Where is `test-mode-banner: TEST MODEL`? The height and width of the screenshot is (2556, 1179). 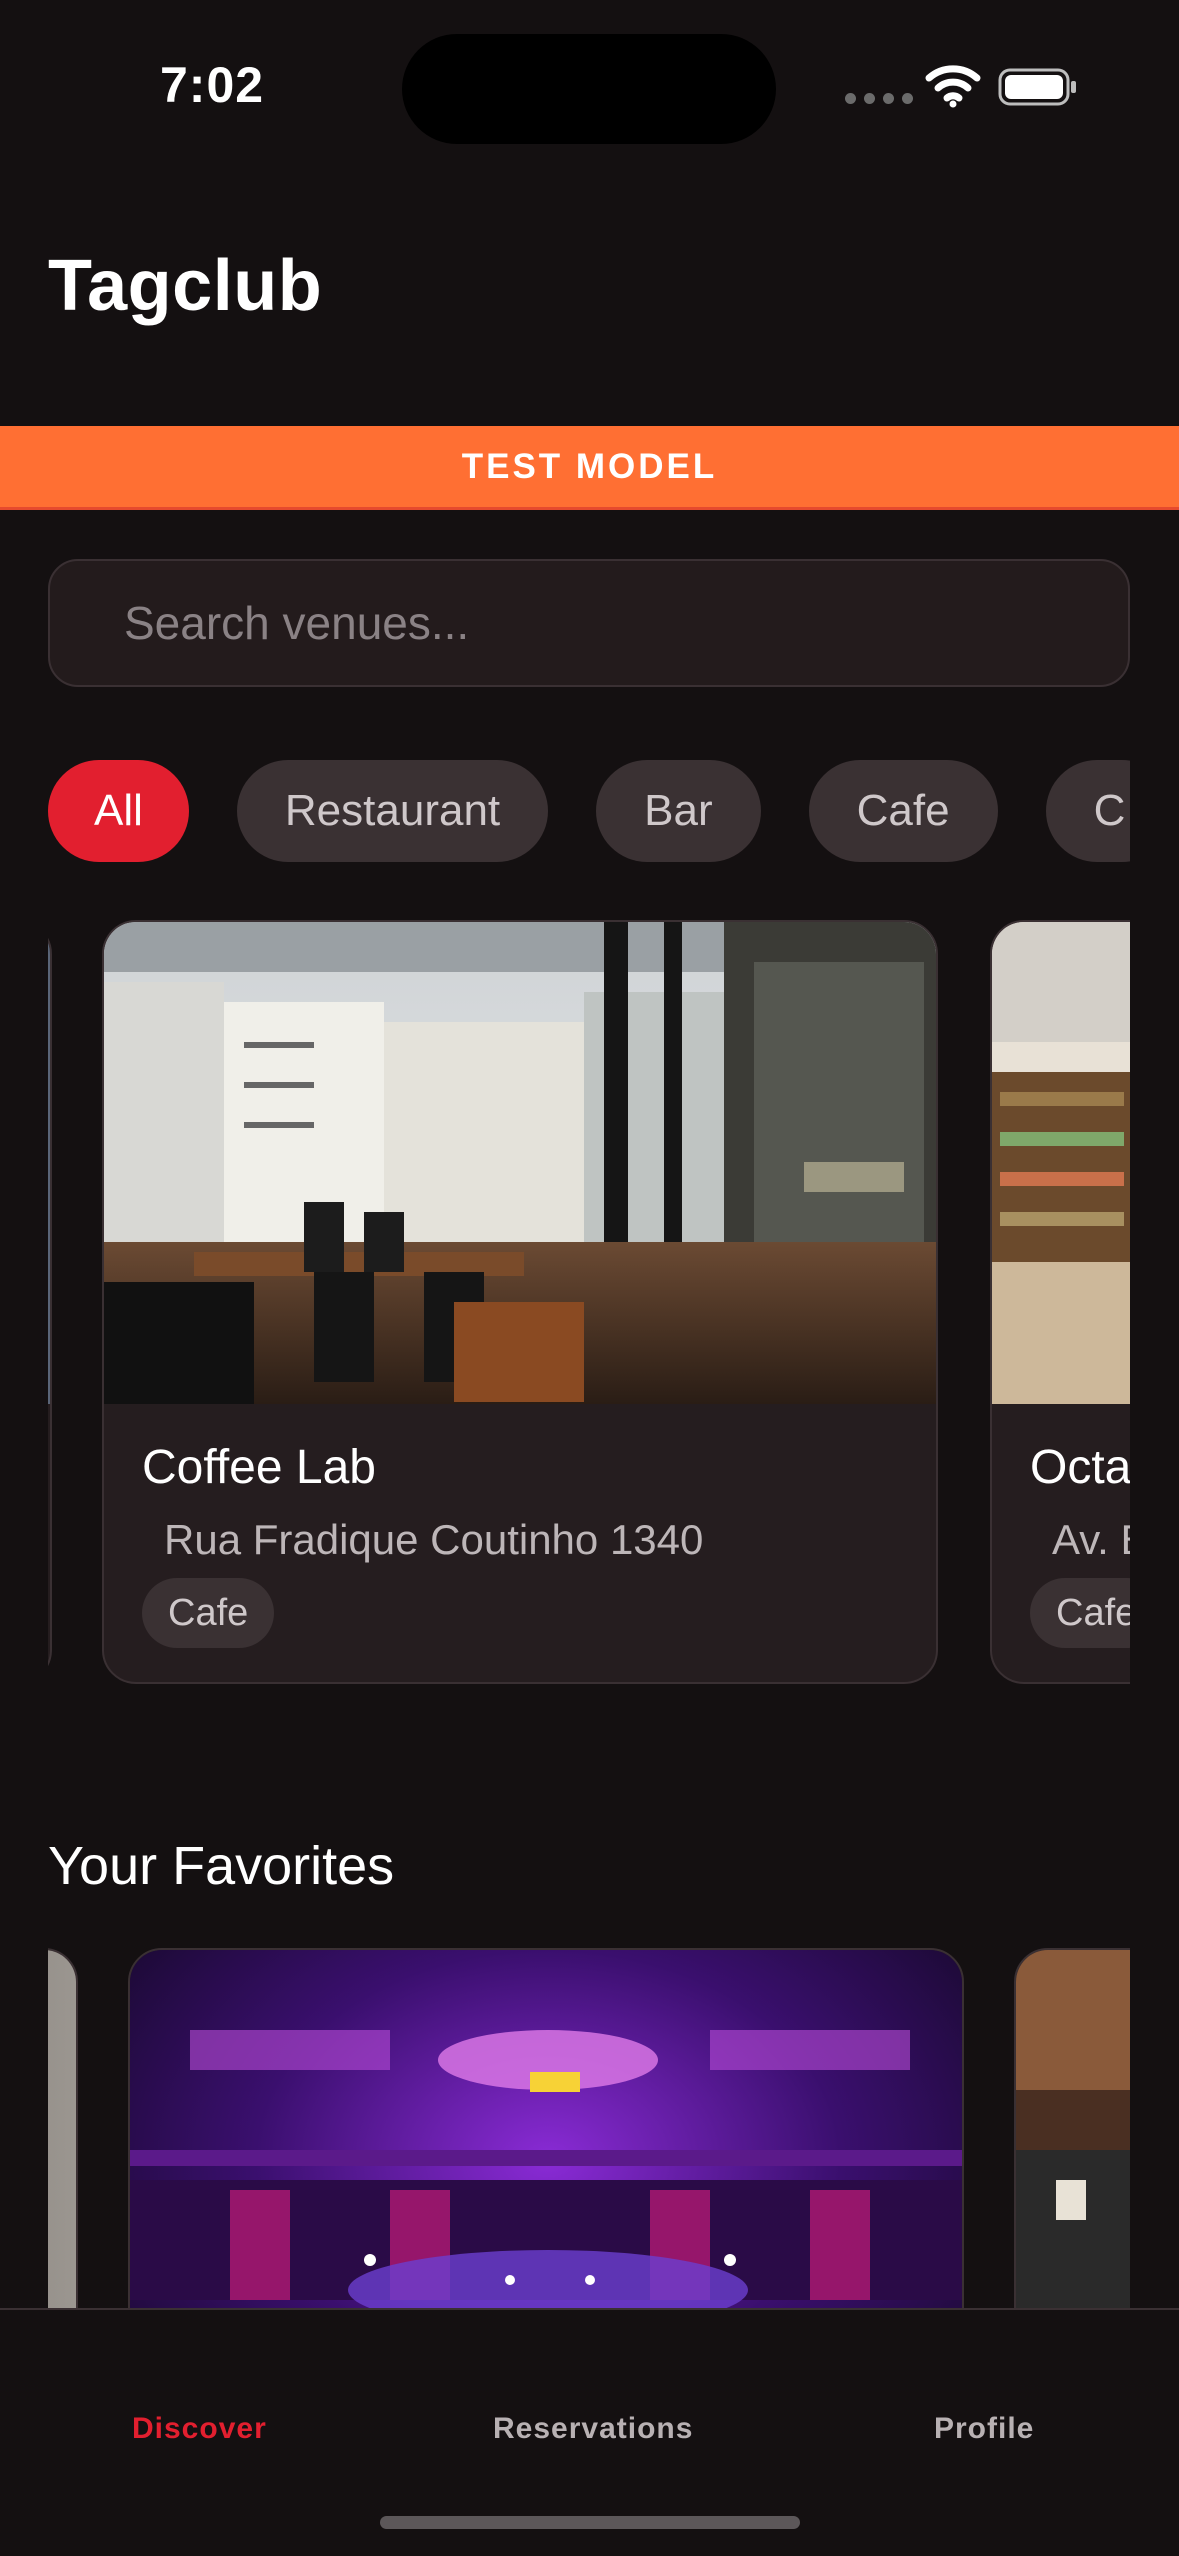
test-mode-banner: TEST MODEL is located at coordinates (589, 468).